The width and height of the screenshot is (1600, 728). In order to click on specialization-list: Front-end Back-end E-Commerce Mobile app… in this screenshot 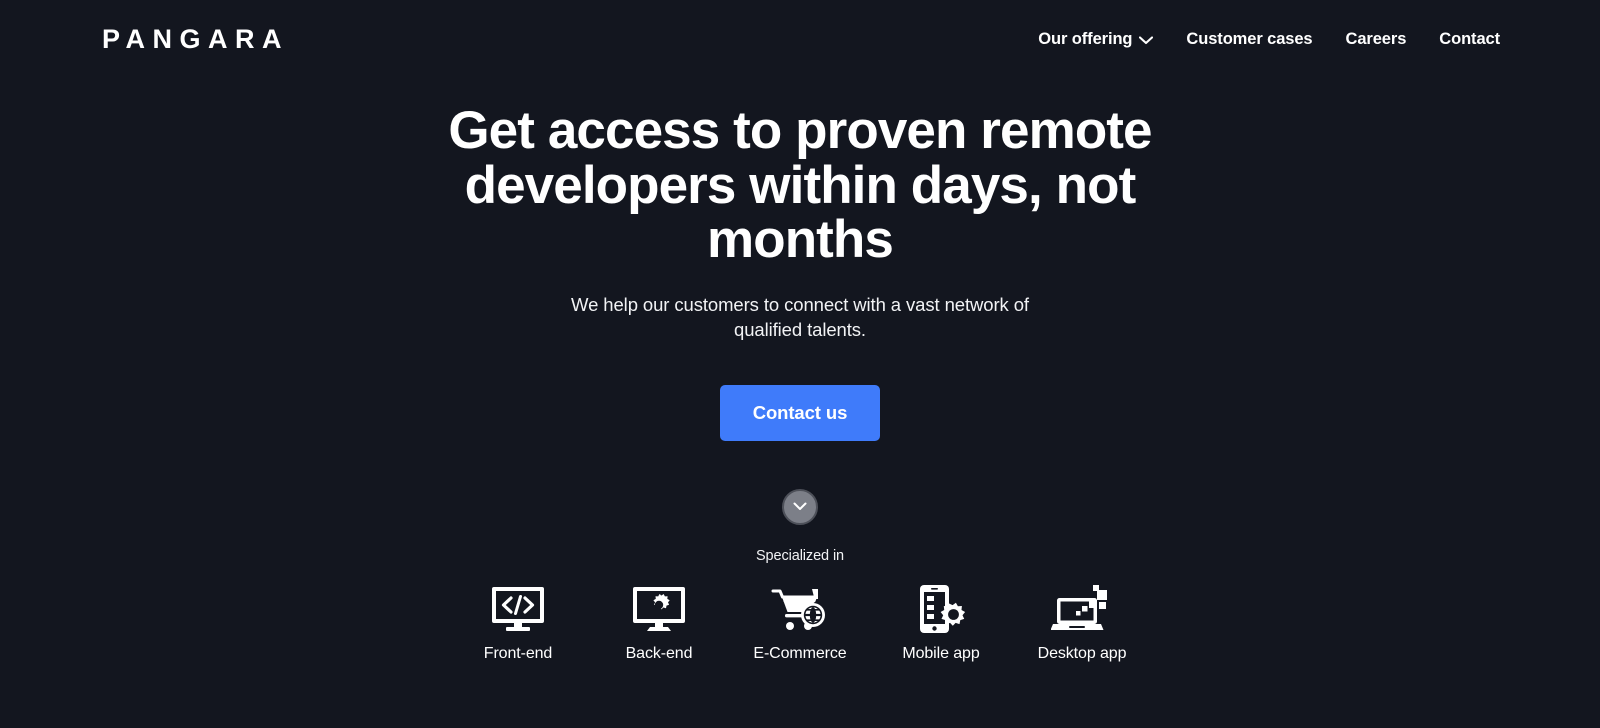, I will do `click(800, 622)`.